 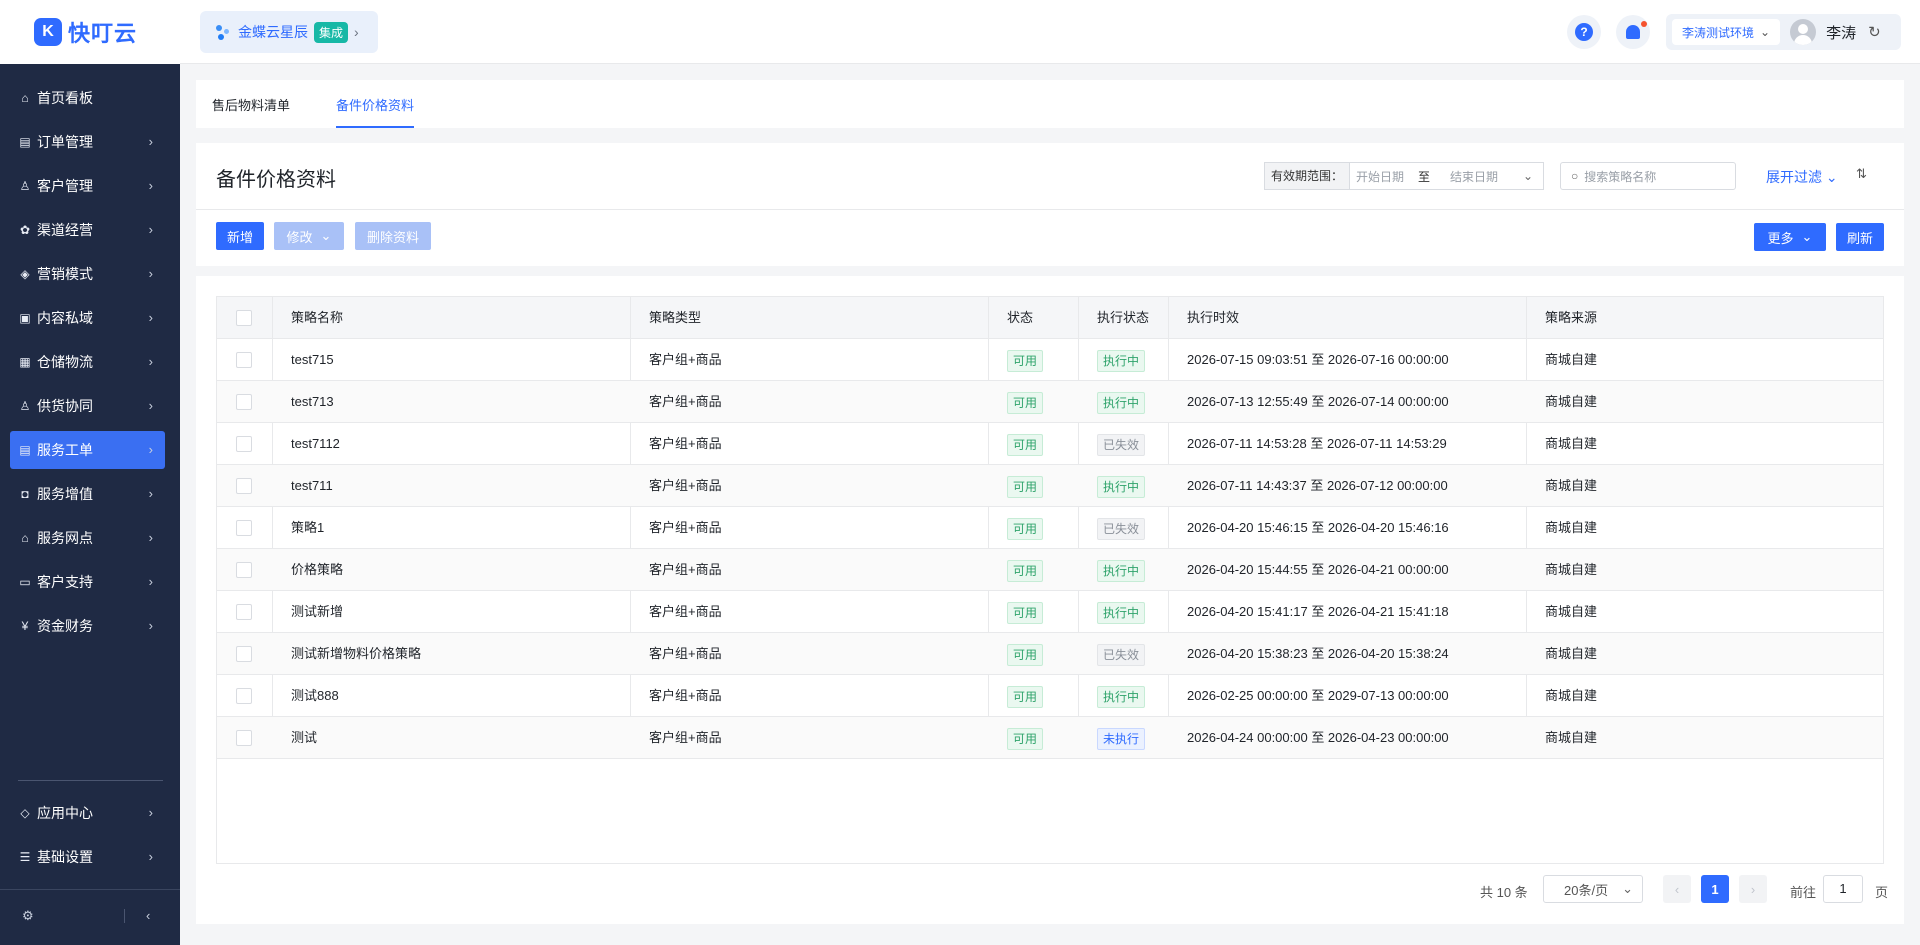 I want to click on sidebar-item-2: ♙ 客户管理 ›, so click(x=87, y=186).